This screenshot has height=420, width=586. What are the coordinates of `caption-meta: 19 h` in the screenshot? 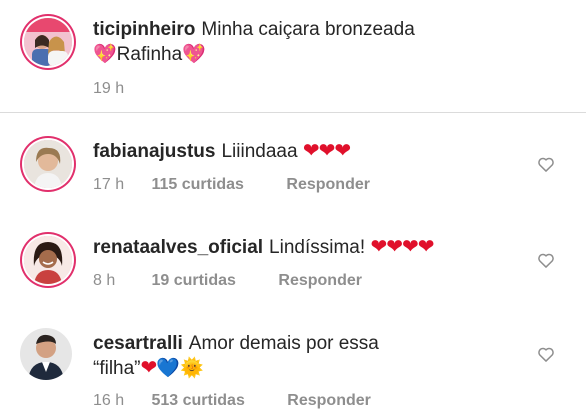 It's located at (108, 89).